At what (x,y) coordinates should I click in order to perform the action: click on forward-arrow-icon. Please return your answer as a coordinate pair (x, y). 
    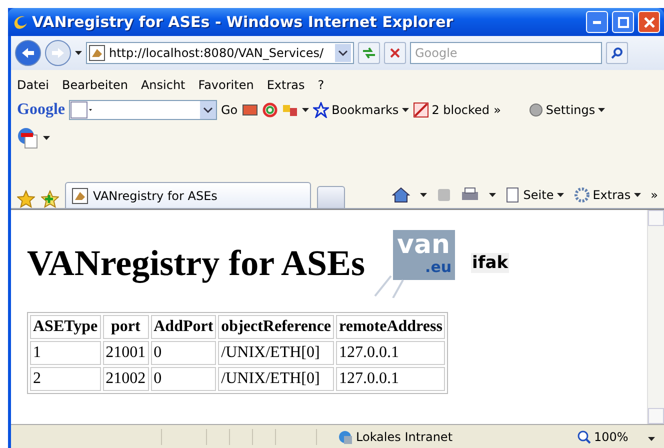
    Looking at the image, I should click on (58, 53).